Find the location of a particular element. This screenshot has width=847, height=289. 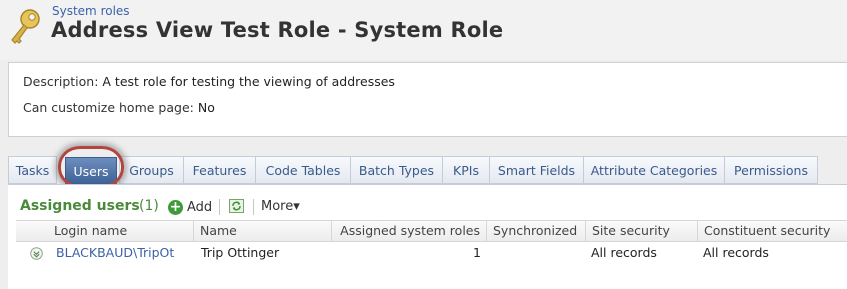

tab-tasks: Tasks is located at coordinates (32, 170).